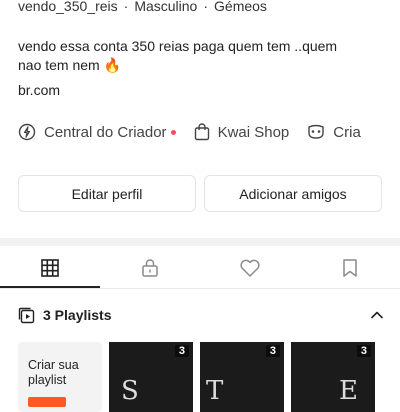 The height and width of the screenshot is (412, 400). I want to click on thumbnail-title-text: S, so click(132, 391).